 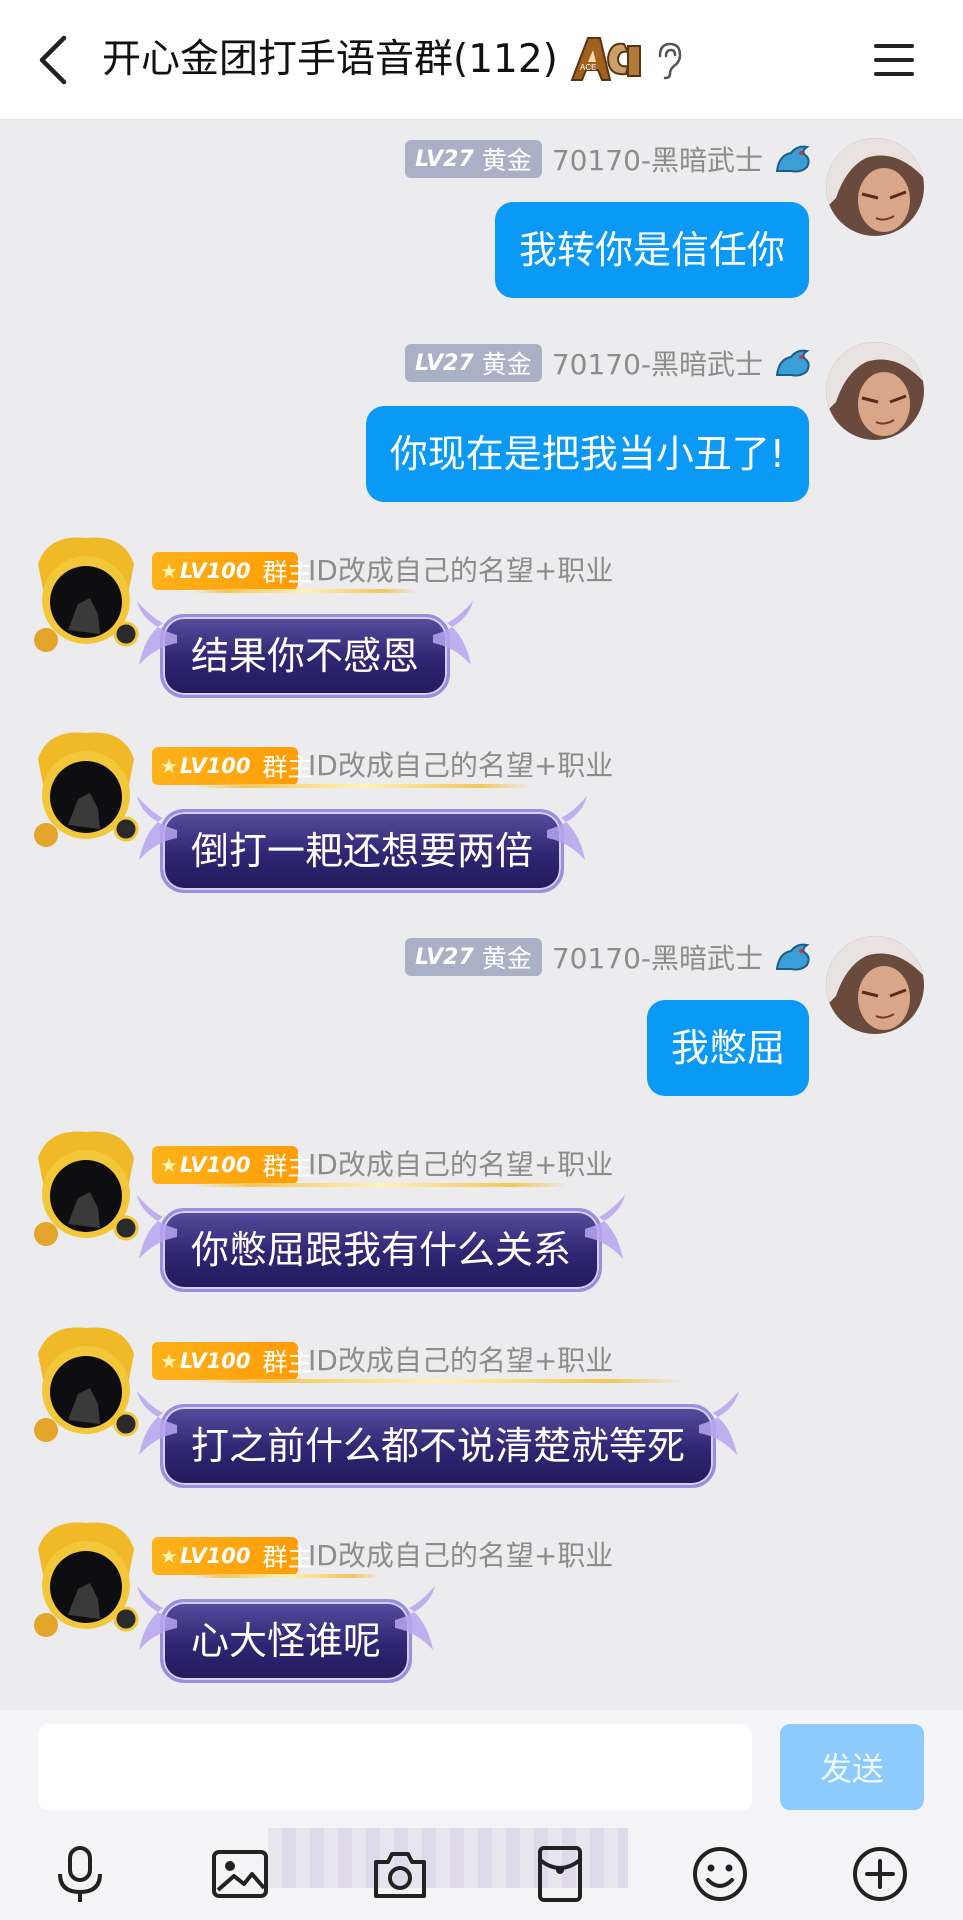 What do you see at coordinates (400, 1874) in the screenshot?
I see `camera-icon` at bounding box center [400, 1874].